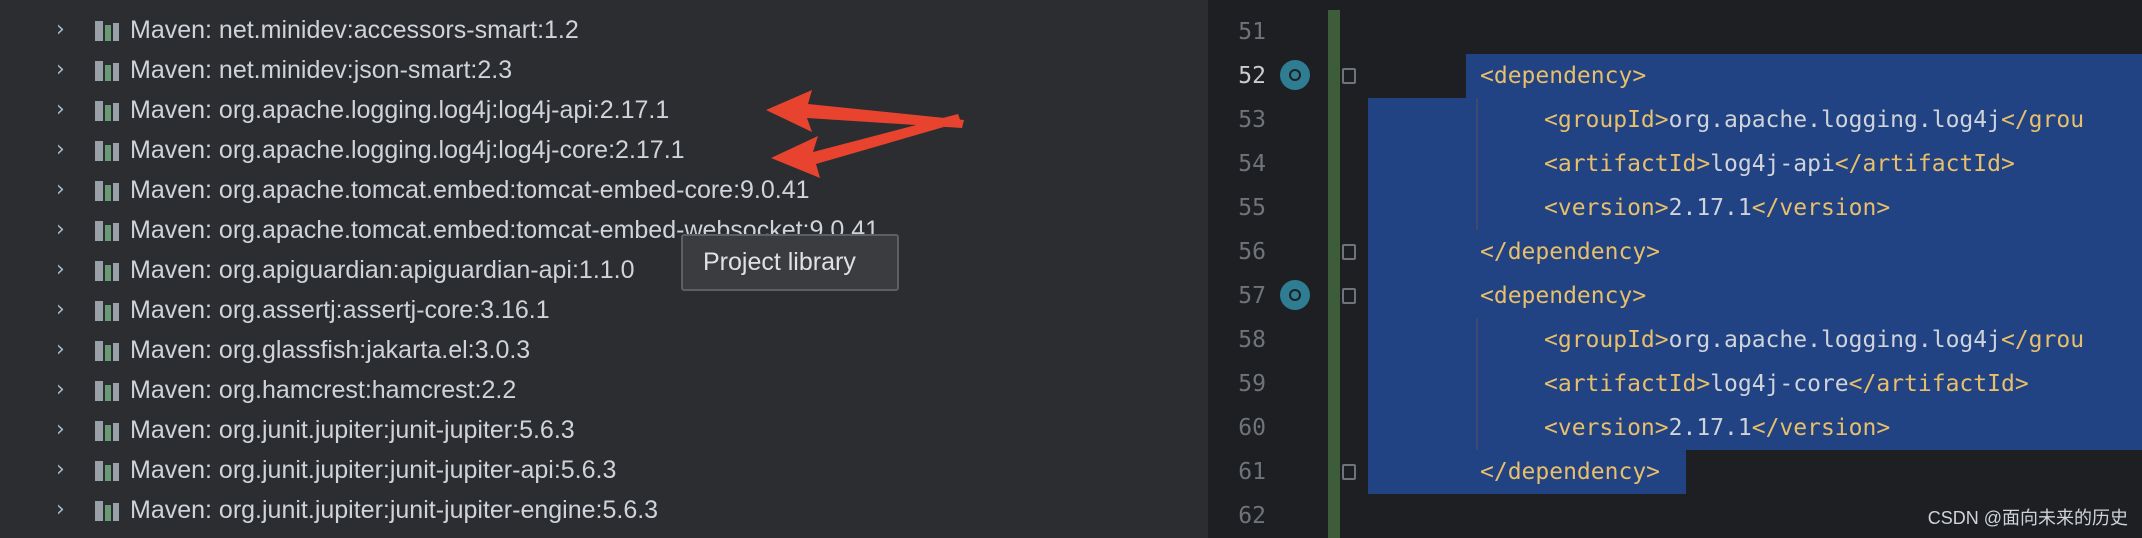 This screenshot has height=538, width=2142. What do you see at coordinates (1252, 208) in the screenshot?
I see `line-number: 55` at bounding box center [1252, 208].